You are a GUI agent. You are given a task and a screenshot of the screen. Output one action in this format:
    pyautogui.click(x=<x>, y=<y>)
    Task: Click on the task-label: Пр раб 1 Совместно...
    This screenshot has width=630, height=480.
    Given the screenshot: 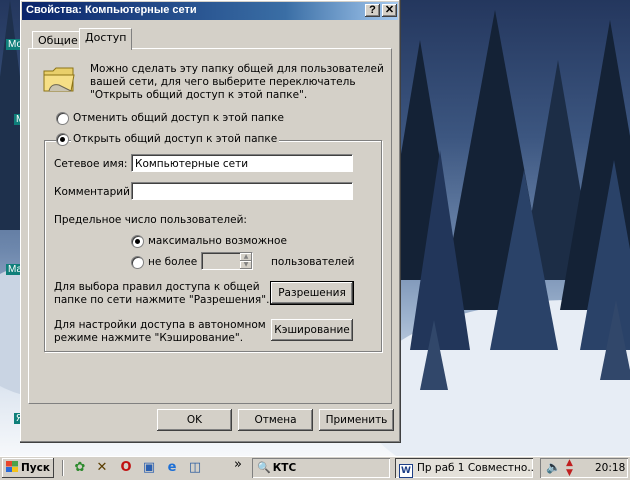 What is the action you would take?
    pyautogui.click(x=475, y=468)
    